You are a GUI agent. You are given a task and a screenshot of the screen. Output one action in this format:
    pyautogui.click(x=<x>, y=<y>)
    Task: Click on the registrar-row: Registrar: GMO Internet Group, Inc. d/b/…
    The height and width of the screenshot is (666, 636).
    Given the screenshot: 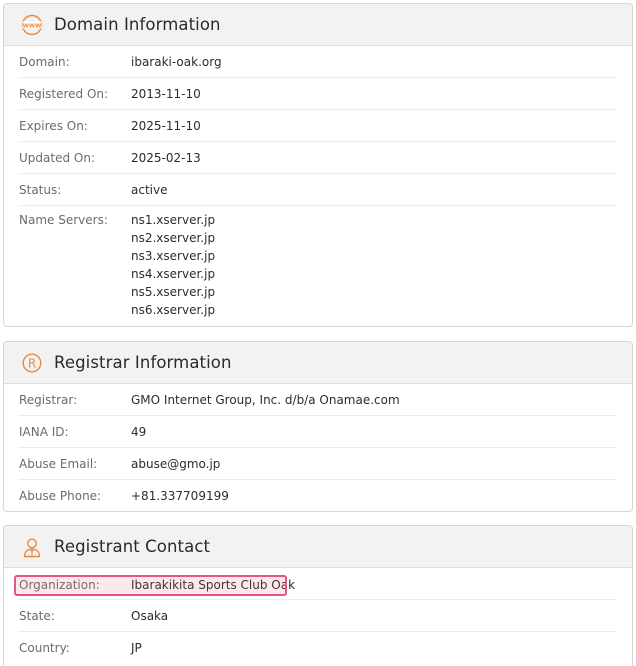 What is the action you would take?
    pyautogui.click(x=317, y=400)
    